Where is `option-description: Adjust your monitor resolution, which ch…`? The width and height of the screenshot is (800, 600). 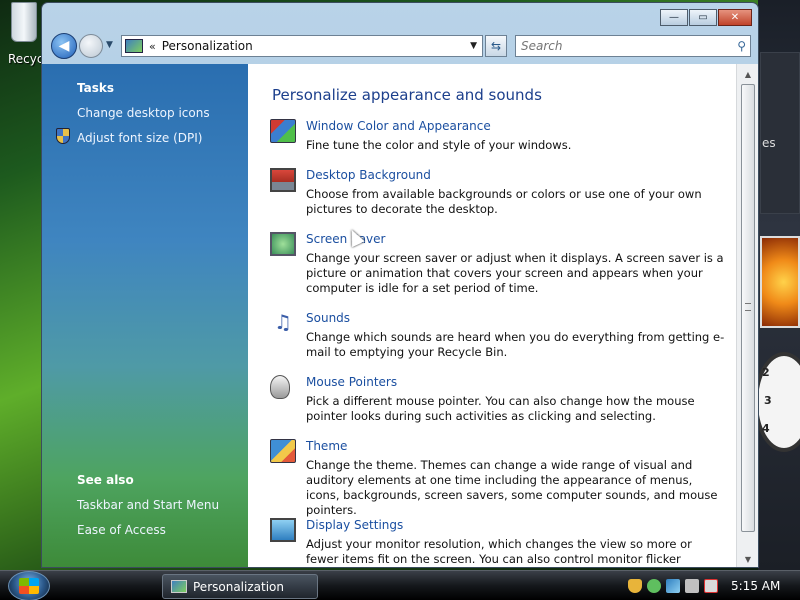
option-description: Adjust your monitor resolution, which ch… is located at coordinates (499, 551).